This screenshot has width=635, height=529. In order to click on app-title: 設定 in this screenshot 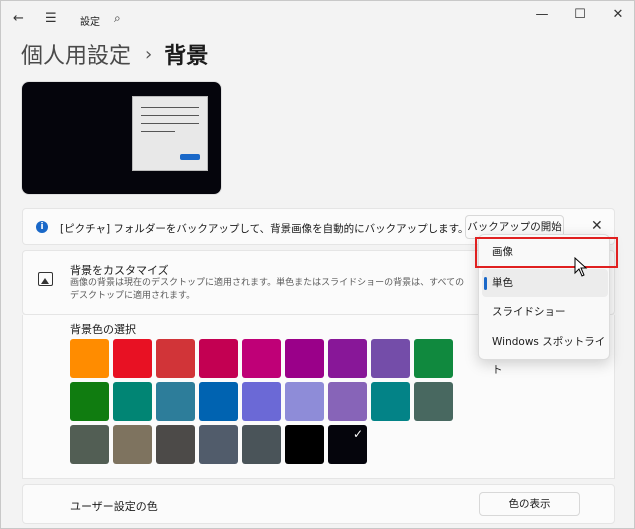, I will do `click(90, 22)`.